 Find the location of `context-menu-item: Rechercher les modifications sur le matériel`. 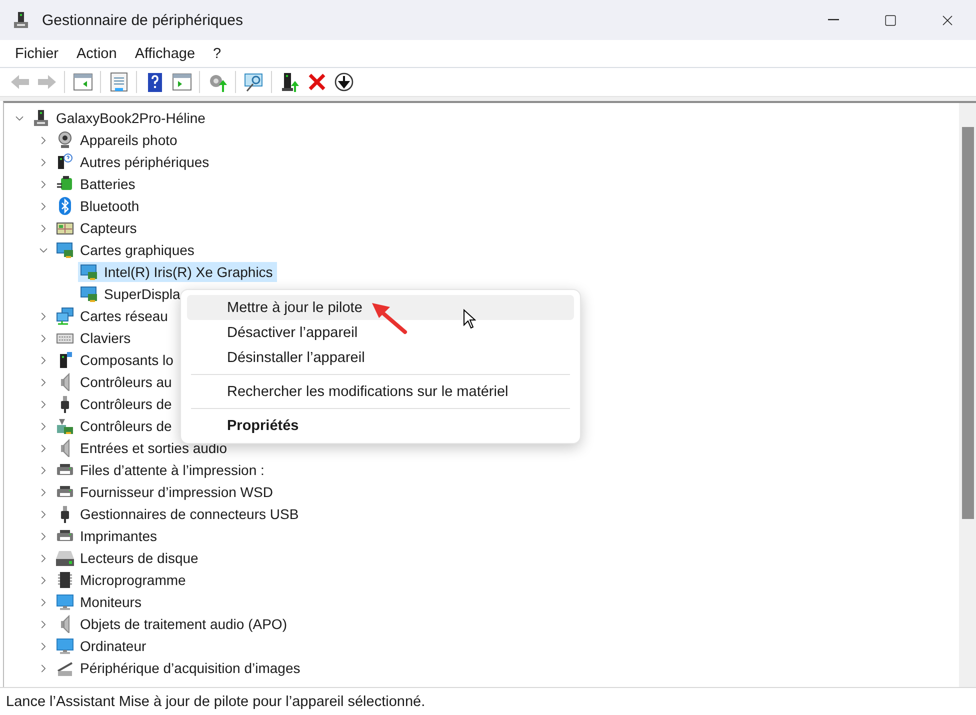

context-menu-item: Rechercher les modifications sur le matériel is located at coordinates (380, 391).